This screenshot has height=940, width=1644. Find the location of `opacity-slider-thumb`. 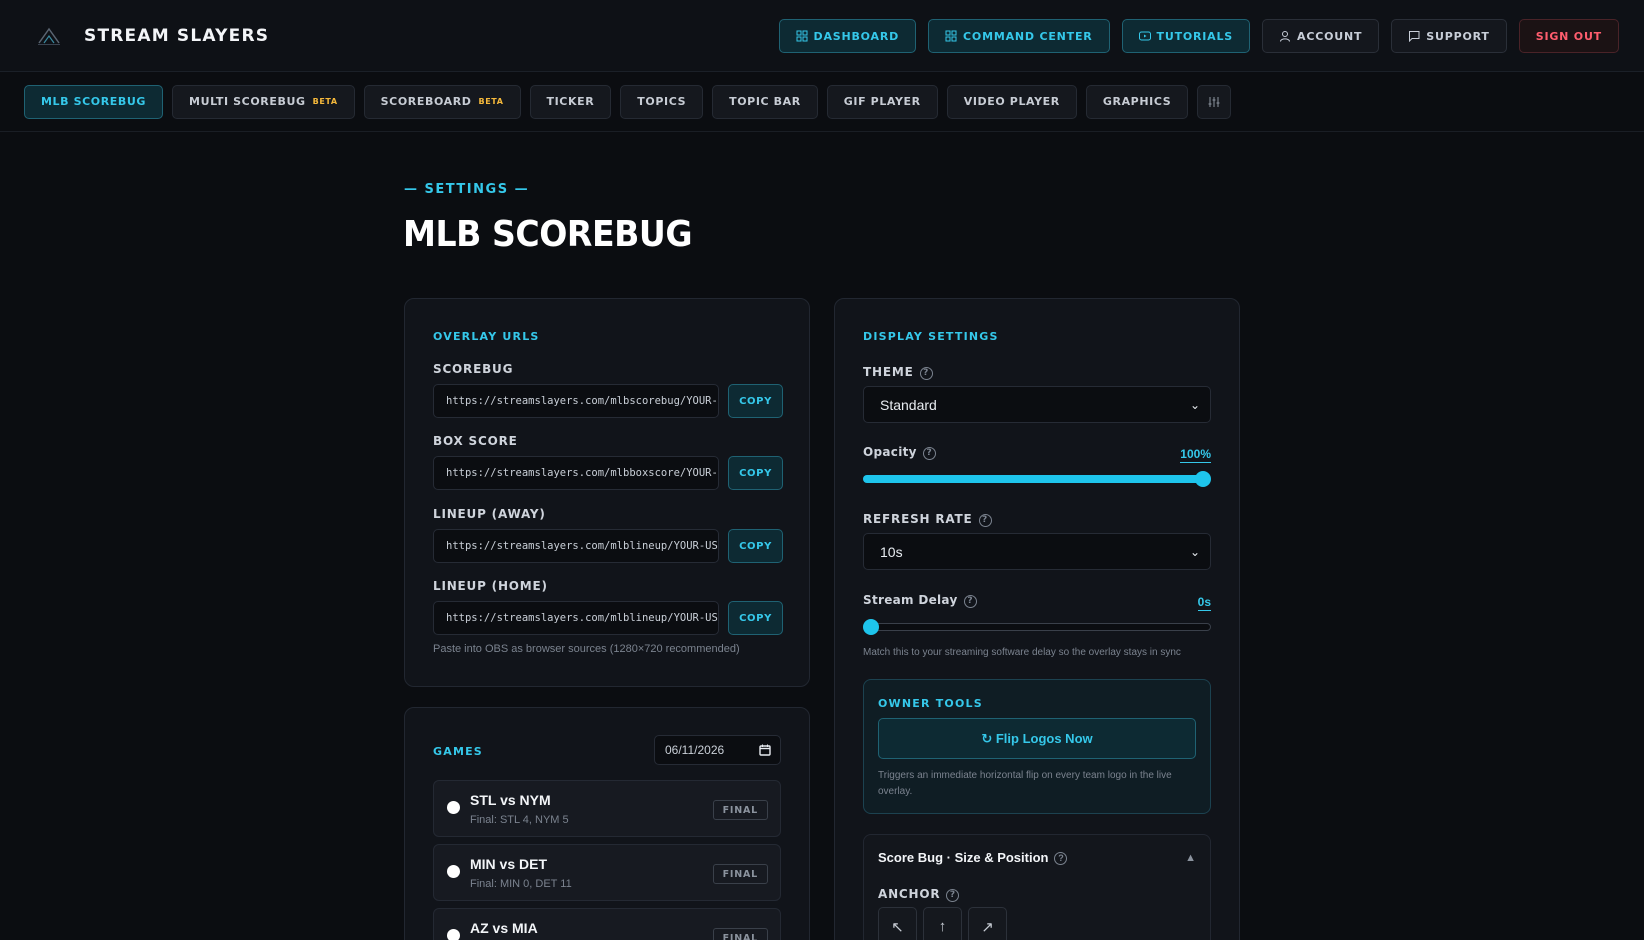

opacity-slider-thumb is located at coordinates (1203, 479).